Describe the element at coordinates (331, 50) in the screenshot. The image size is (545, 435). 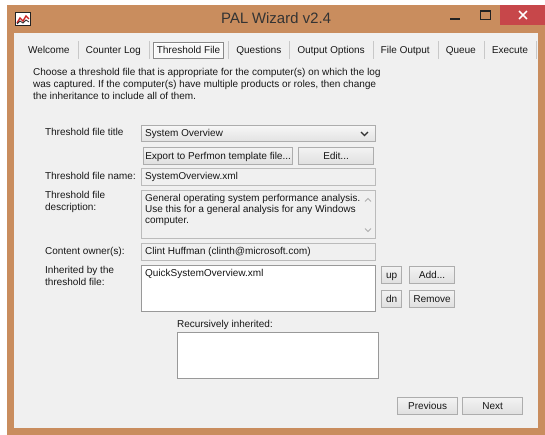
I see `tab: Output Options` at that location.